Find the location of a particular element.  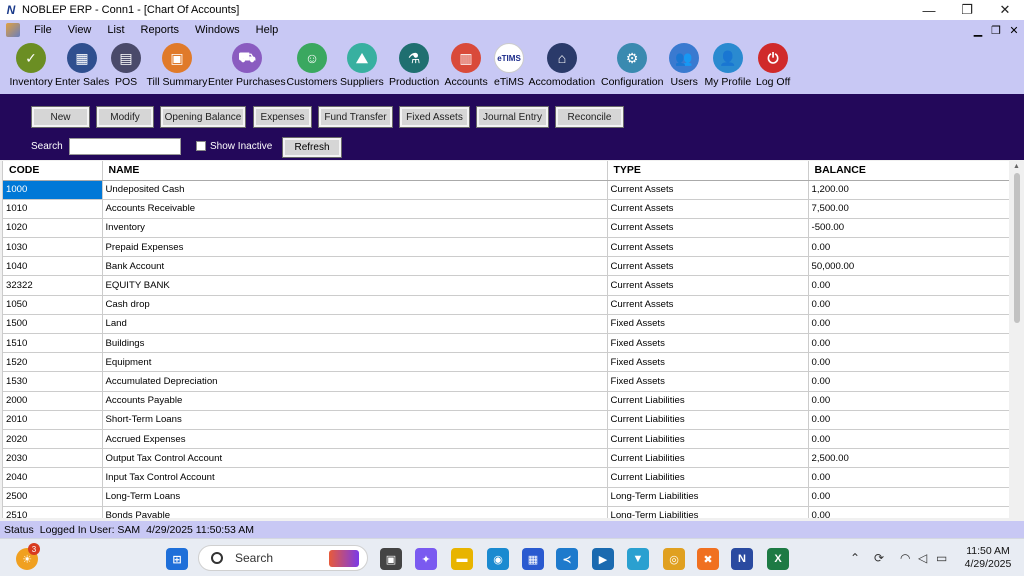

cell-name: Bonds Payable is located at coordinates (355, 512).